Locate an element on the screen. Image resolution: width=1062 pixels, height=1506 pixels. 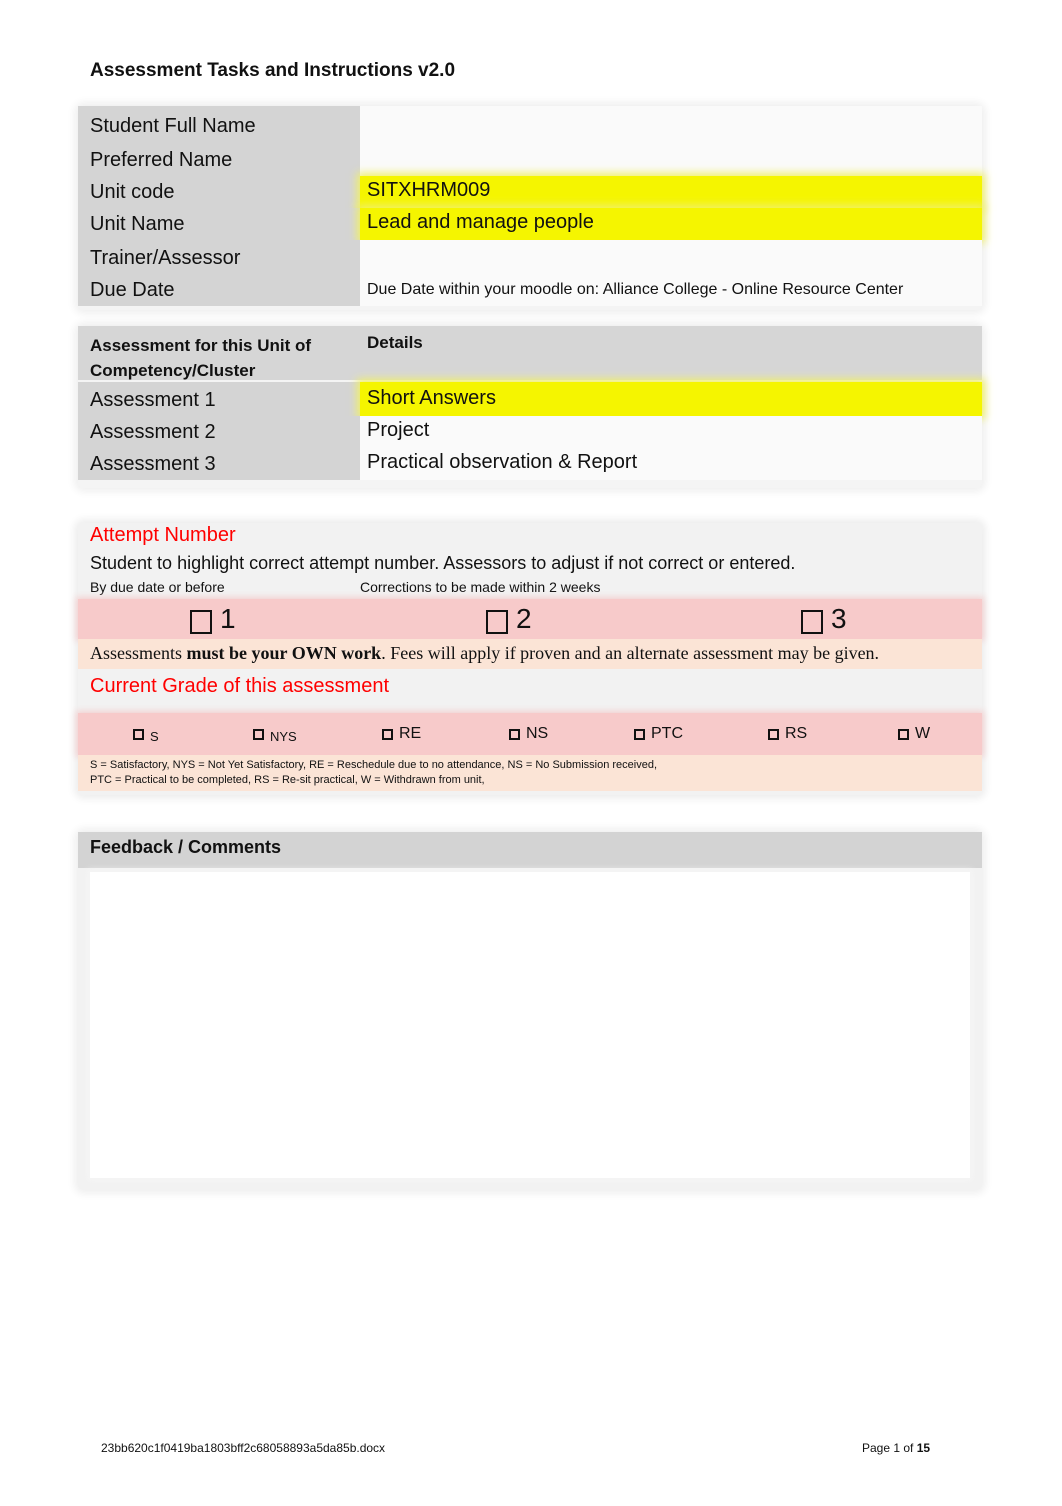
assessment-1-label: Assessment 1 is located at coordinates (219, 399).